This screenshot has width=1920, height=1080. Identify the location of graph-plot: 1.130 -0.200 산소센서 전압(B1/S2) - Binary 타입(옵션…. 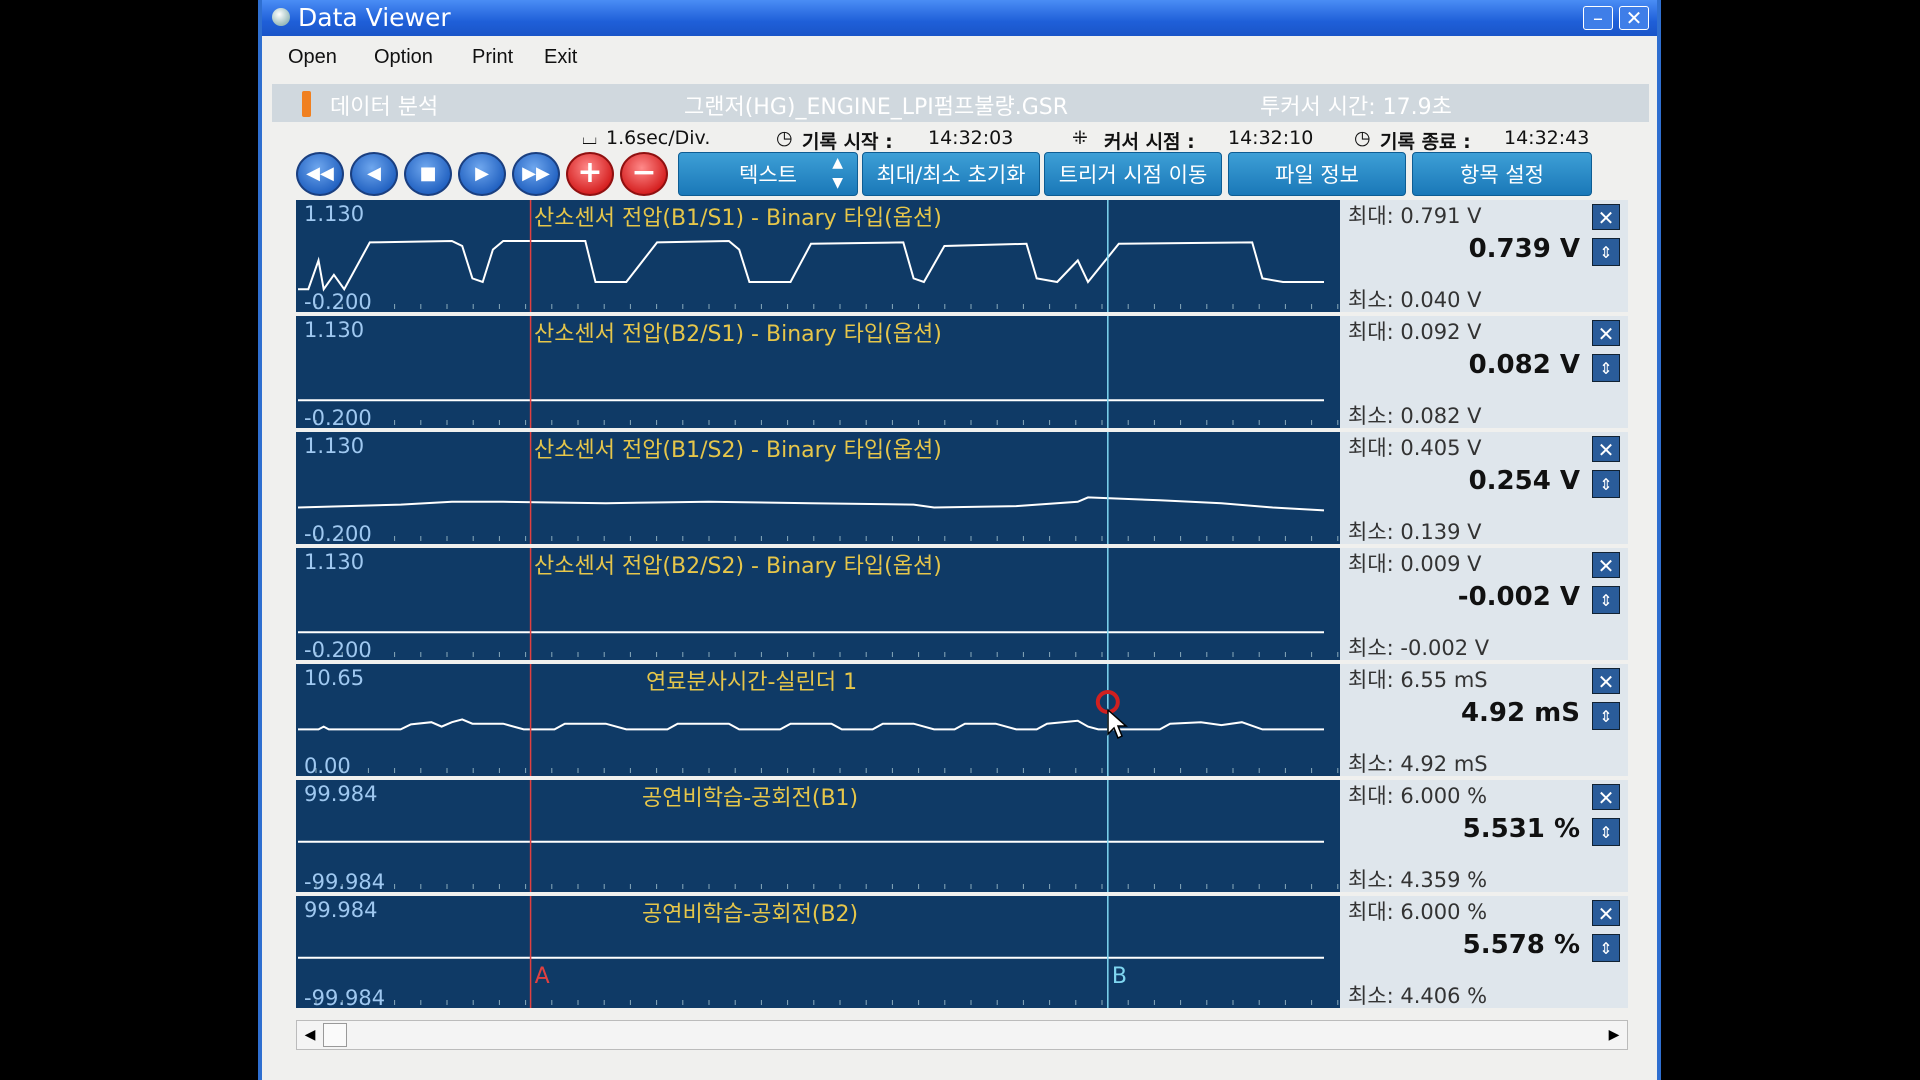
(818, 489).